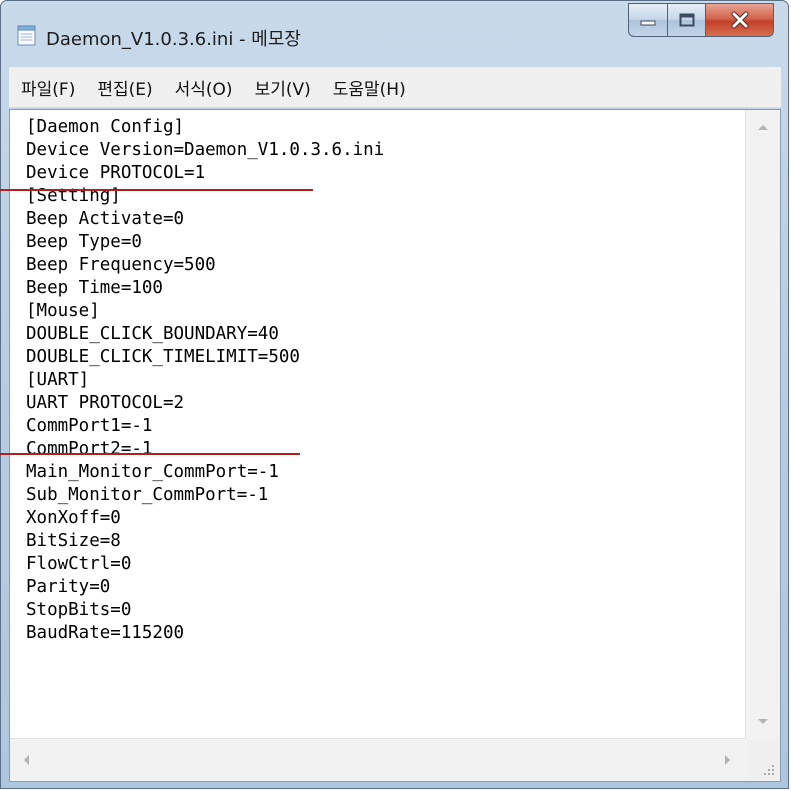 This screenshot has height=791, width=791. What do you see at coordinates (763, 721) in the screenshot?
I see `scroll-down-icon` at bounding box center [763, 721].